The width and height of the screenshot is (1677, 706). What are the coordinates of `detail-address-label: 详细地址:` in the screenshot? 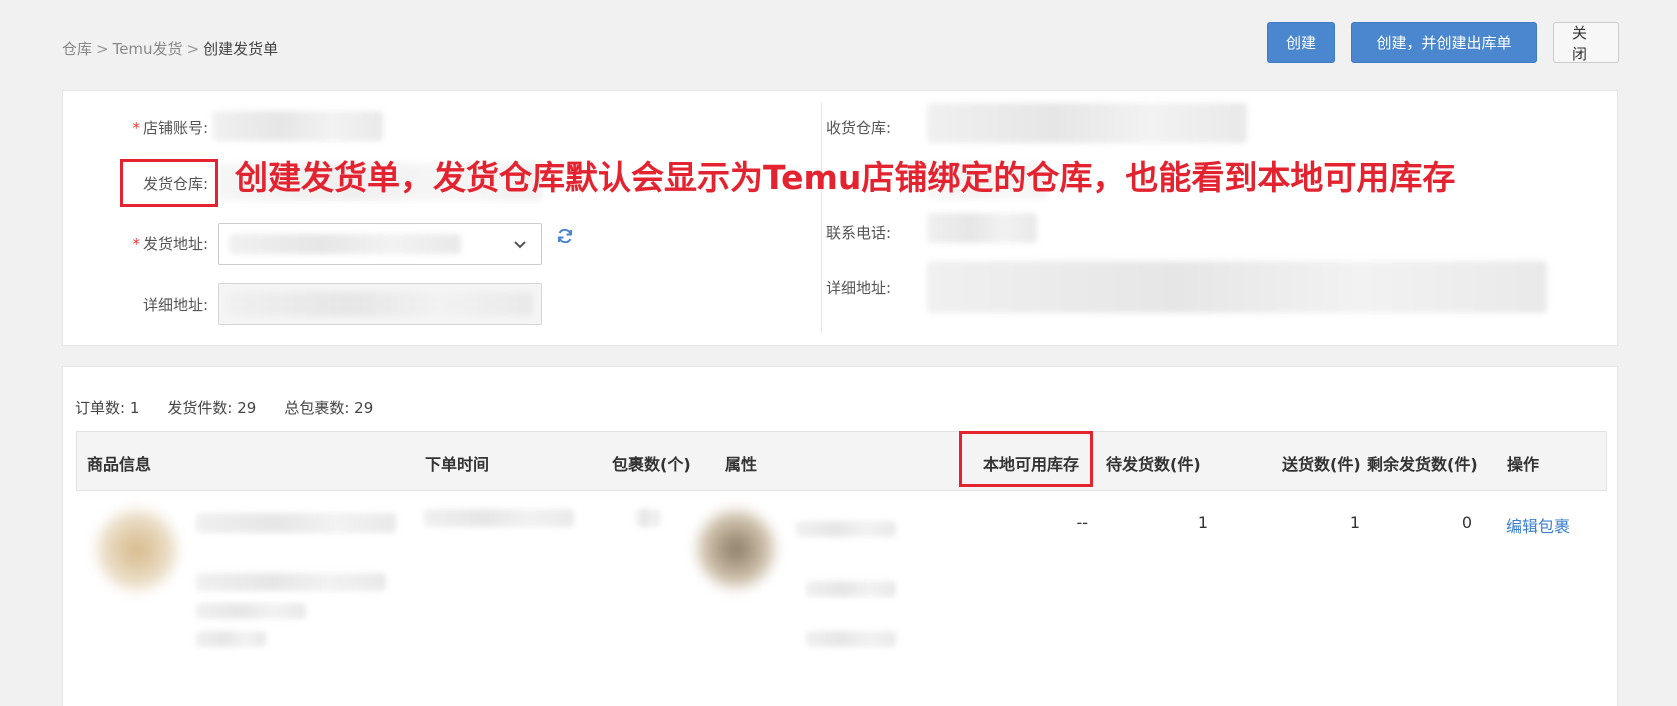 It's located at (175, 305).